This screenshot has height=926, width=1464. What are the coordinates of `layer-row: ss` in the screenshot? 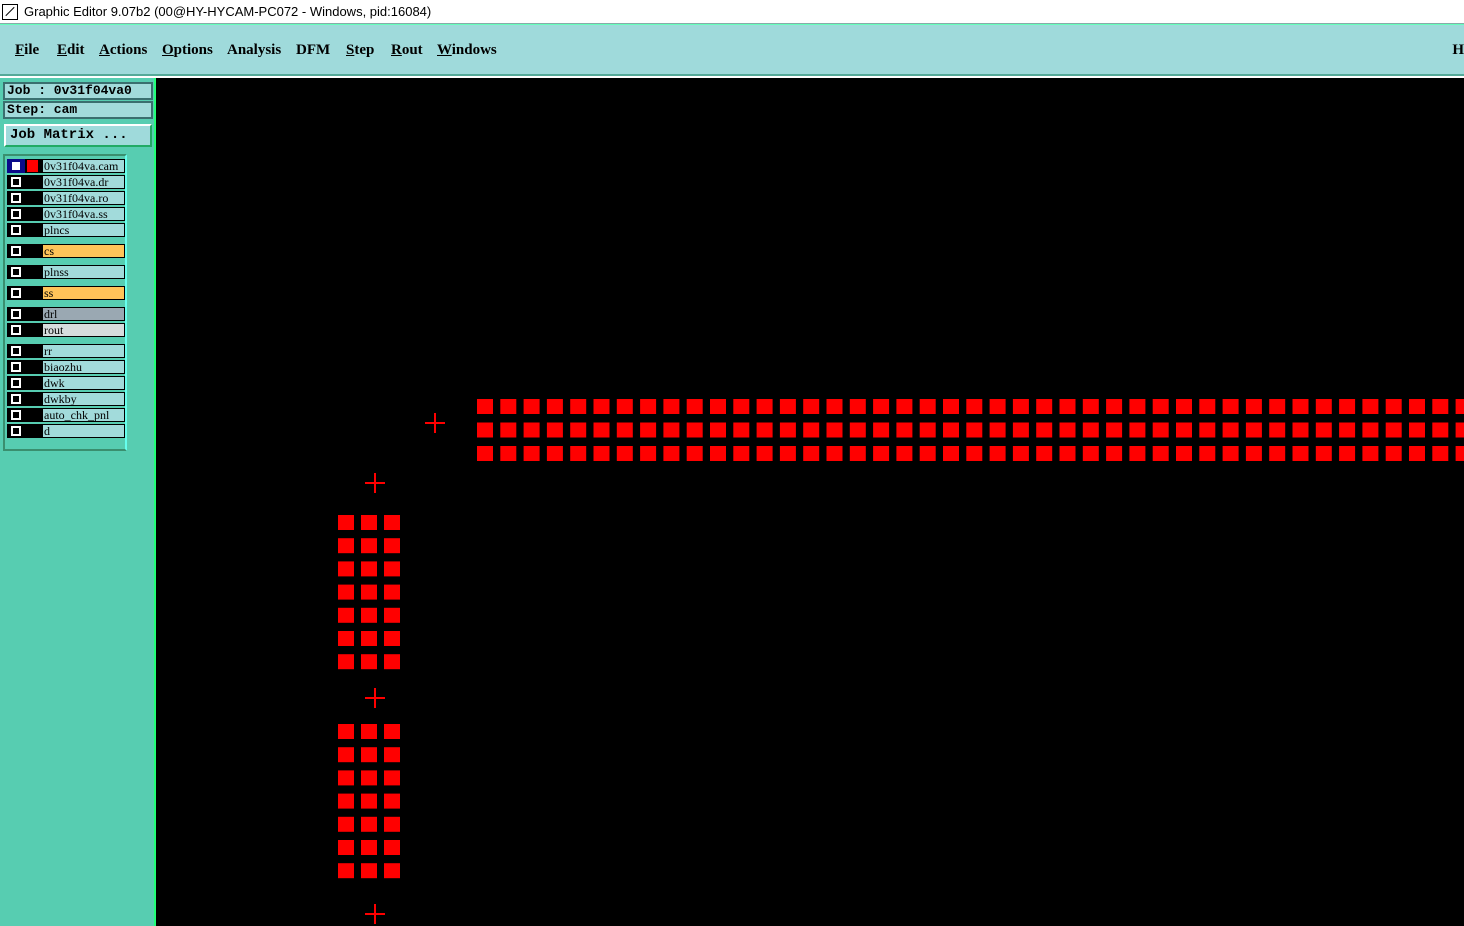 It's located at (66, 293).